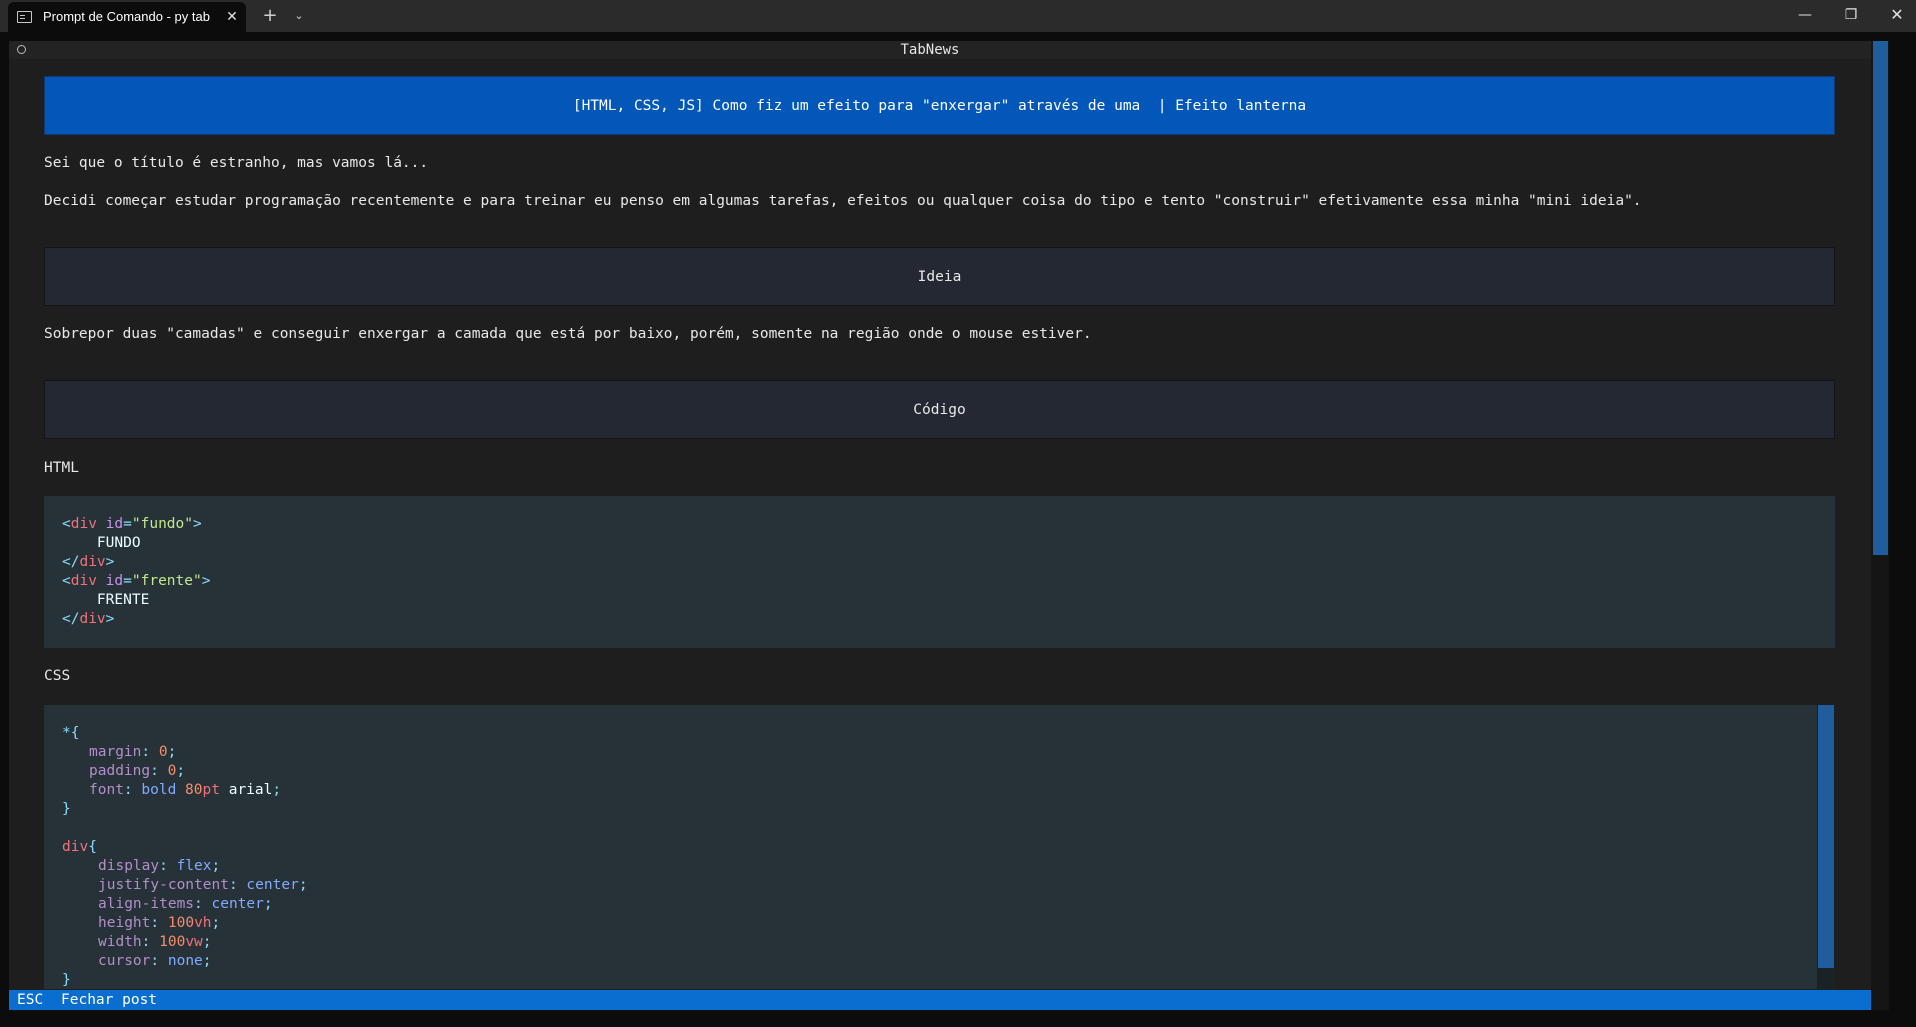 This screenshot has width=1916, height=1027. I want to click on code-token: align-items, so click(146, 904).